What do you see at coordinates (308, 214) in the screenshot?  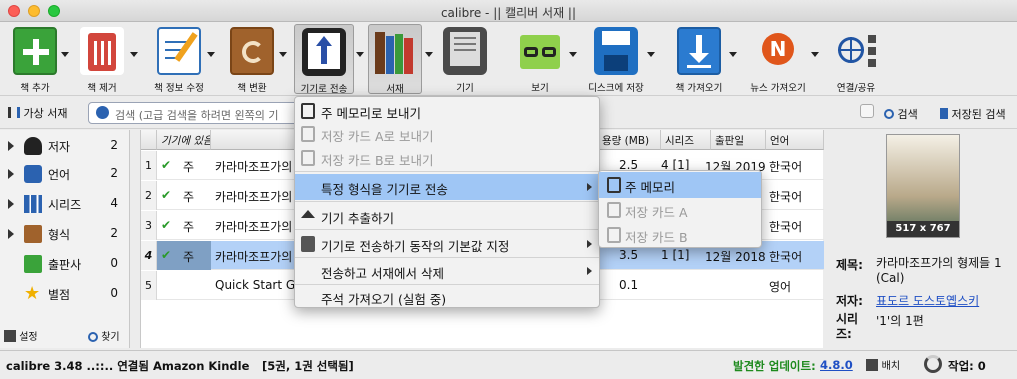 I see `eject-icon` at bounding box center [308, 214].